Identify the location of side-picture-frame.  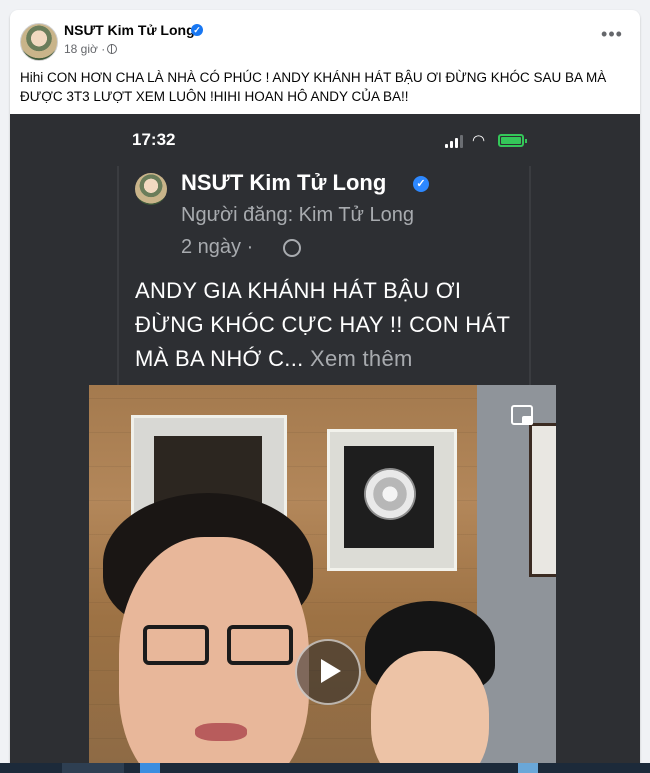
(542, 500).